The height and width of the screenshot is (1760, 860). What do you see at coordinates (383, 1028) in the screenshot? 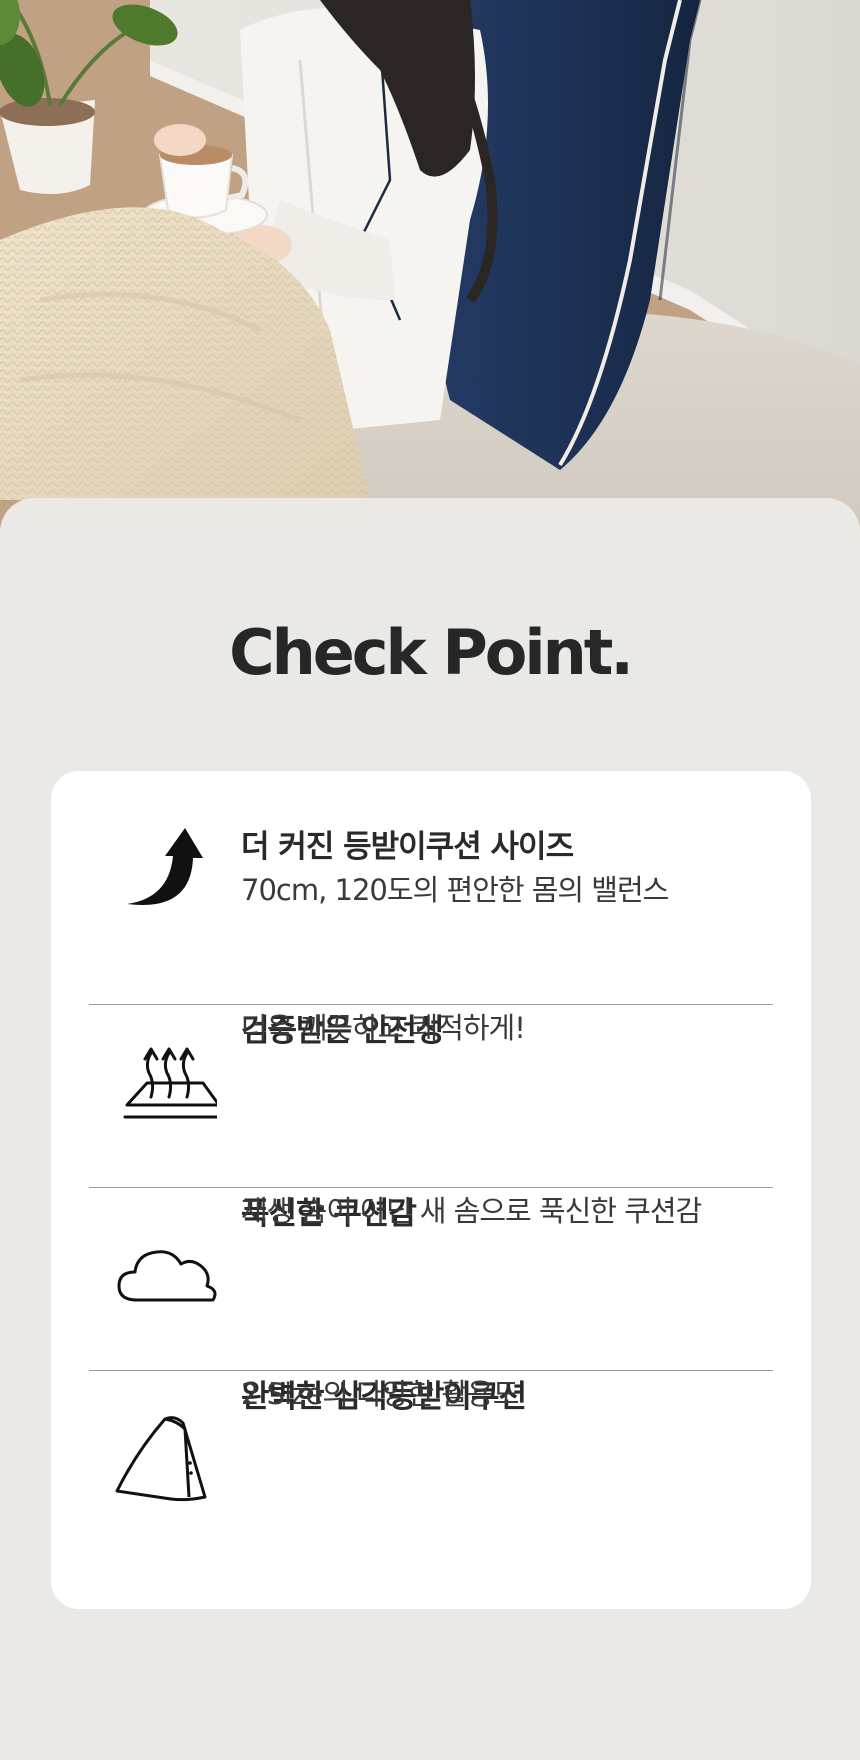
I see `item-description: 더욱 깨끗하고 쾌적하게!` at bounding box center [383, 1028].